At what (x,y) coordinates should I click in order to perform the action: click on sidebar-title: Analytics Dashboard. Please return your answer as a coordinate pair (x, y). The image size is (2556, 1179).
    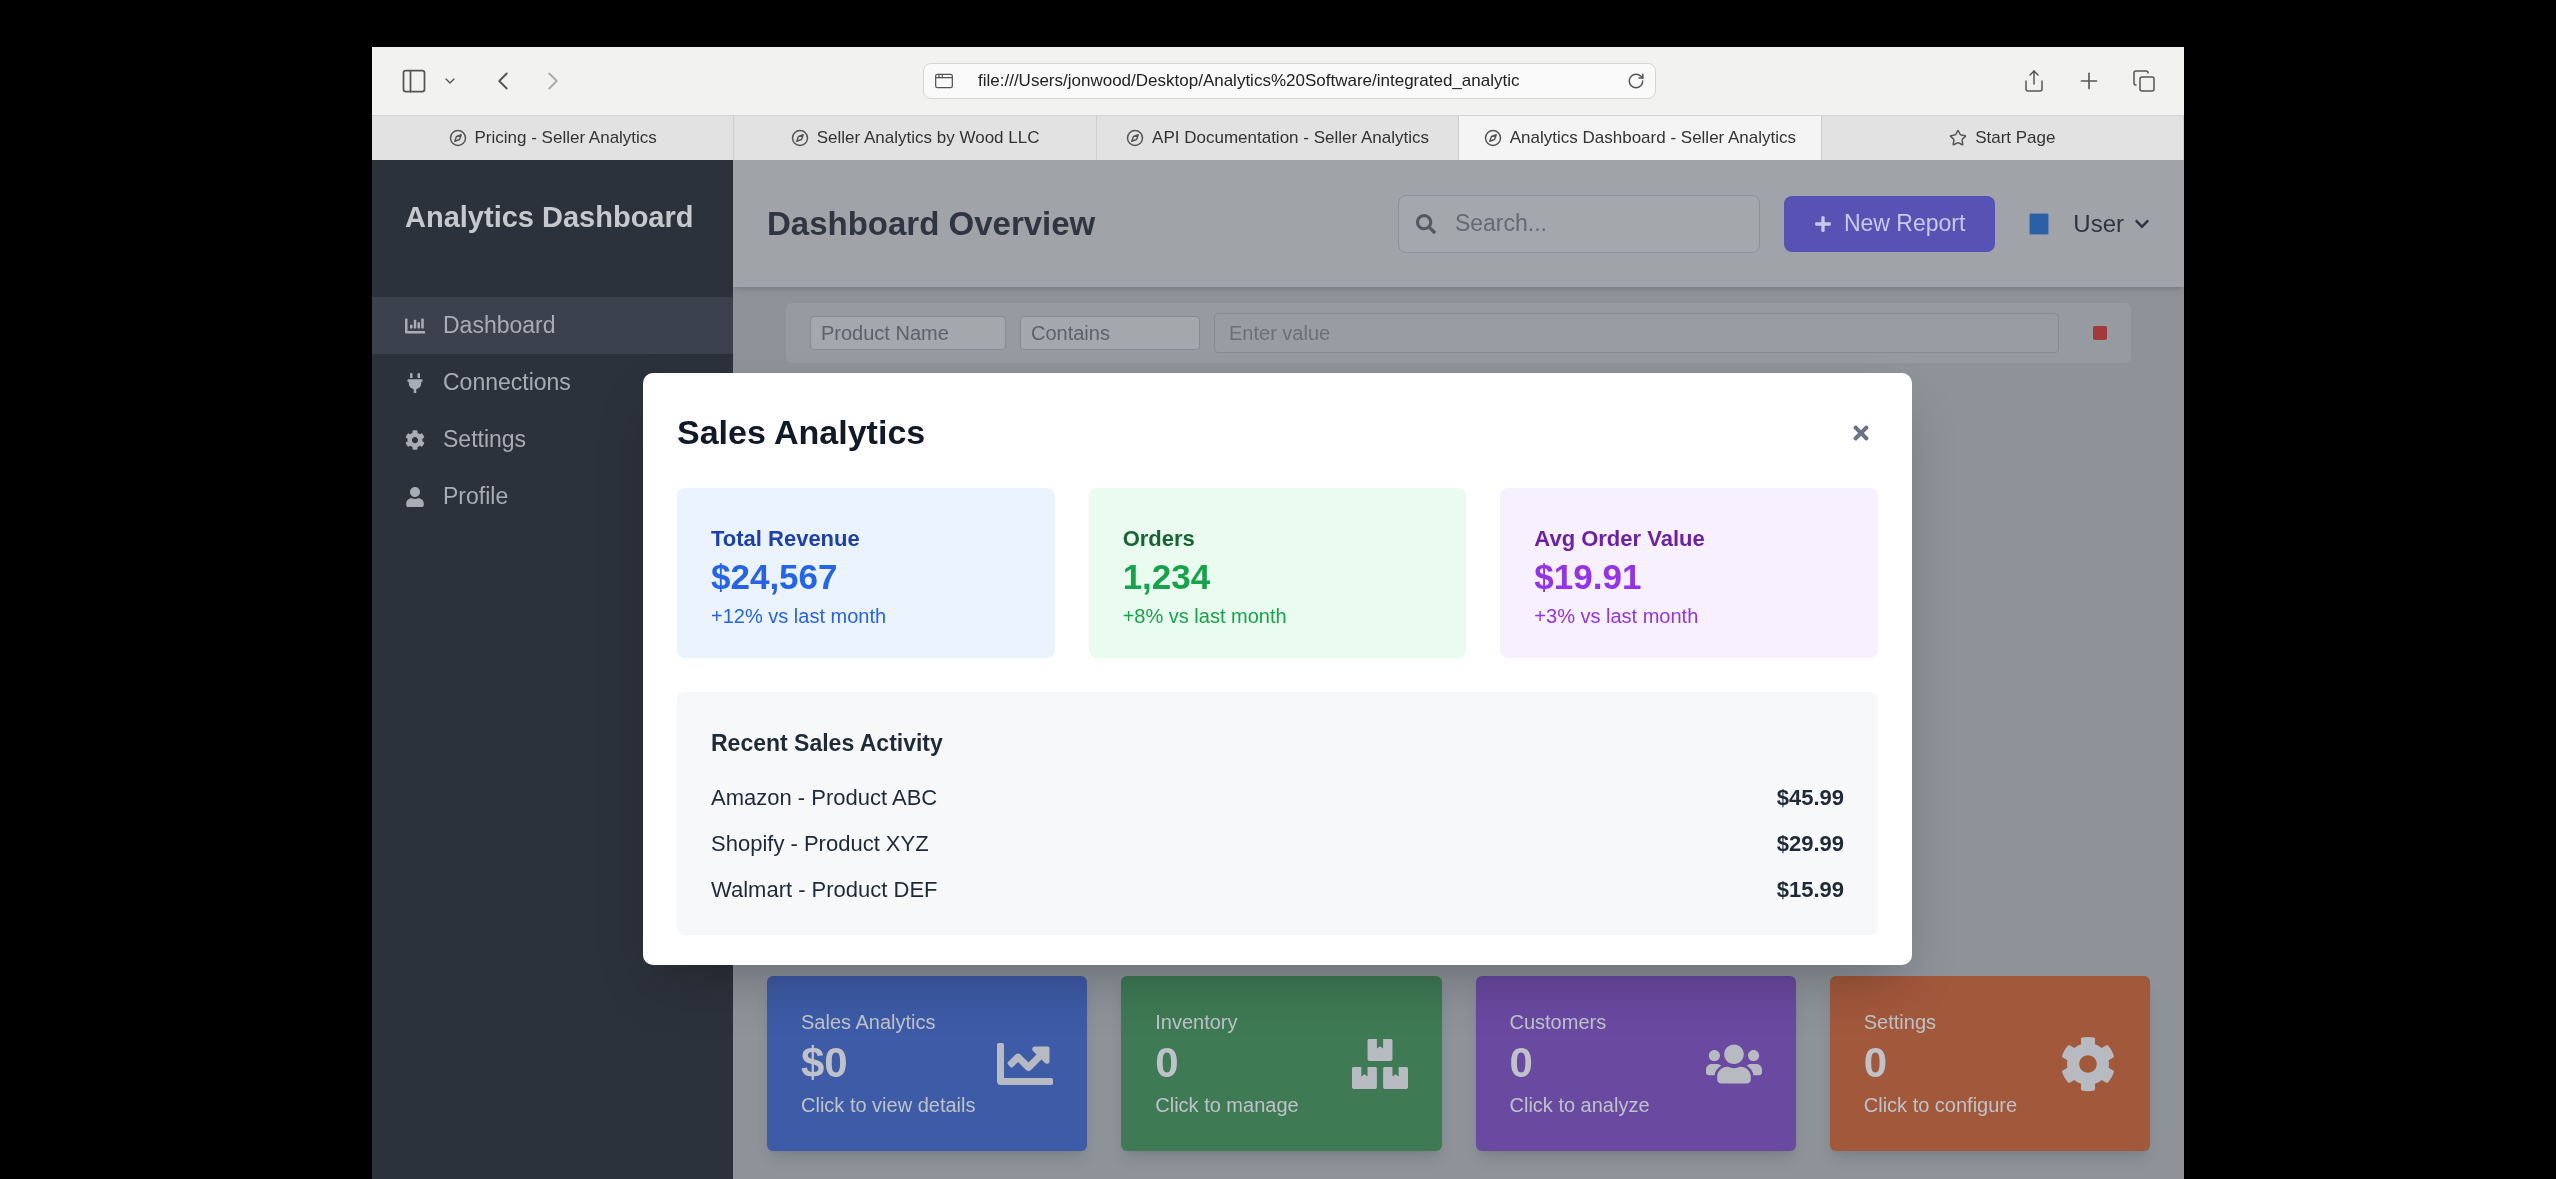
    Looking at the image, I should click on (549, 217).